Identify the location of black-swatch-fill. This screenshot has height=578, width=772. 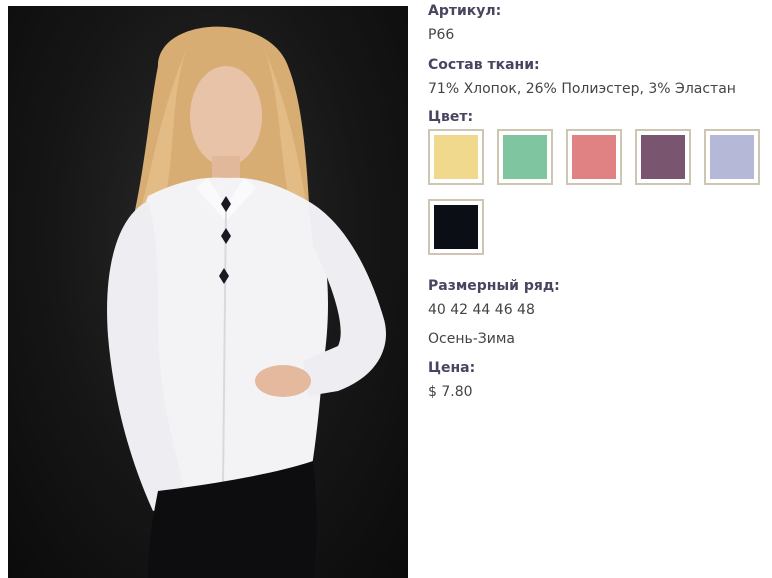
(456, 227).